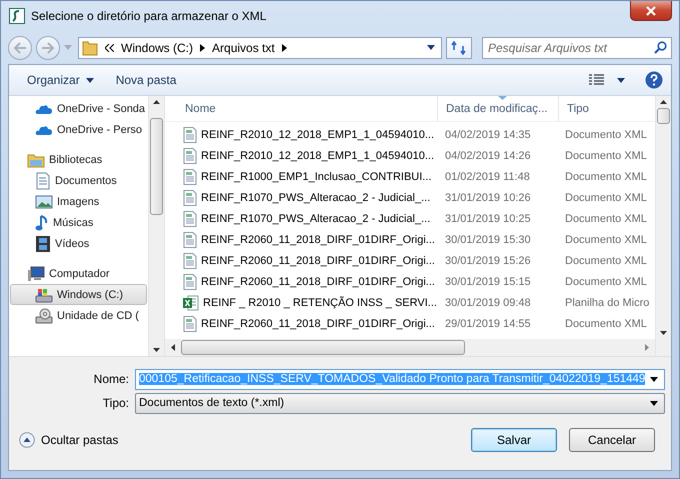 This screenshot has height=479, width=680. What do you see at coordinates (577, 47) in the screenshot?
I see `search-field: Pesquisar Arquivos txt` at bounding box center [577, 47].